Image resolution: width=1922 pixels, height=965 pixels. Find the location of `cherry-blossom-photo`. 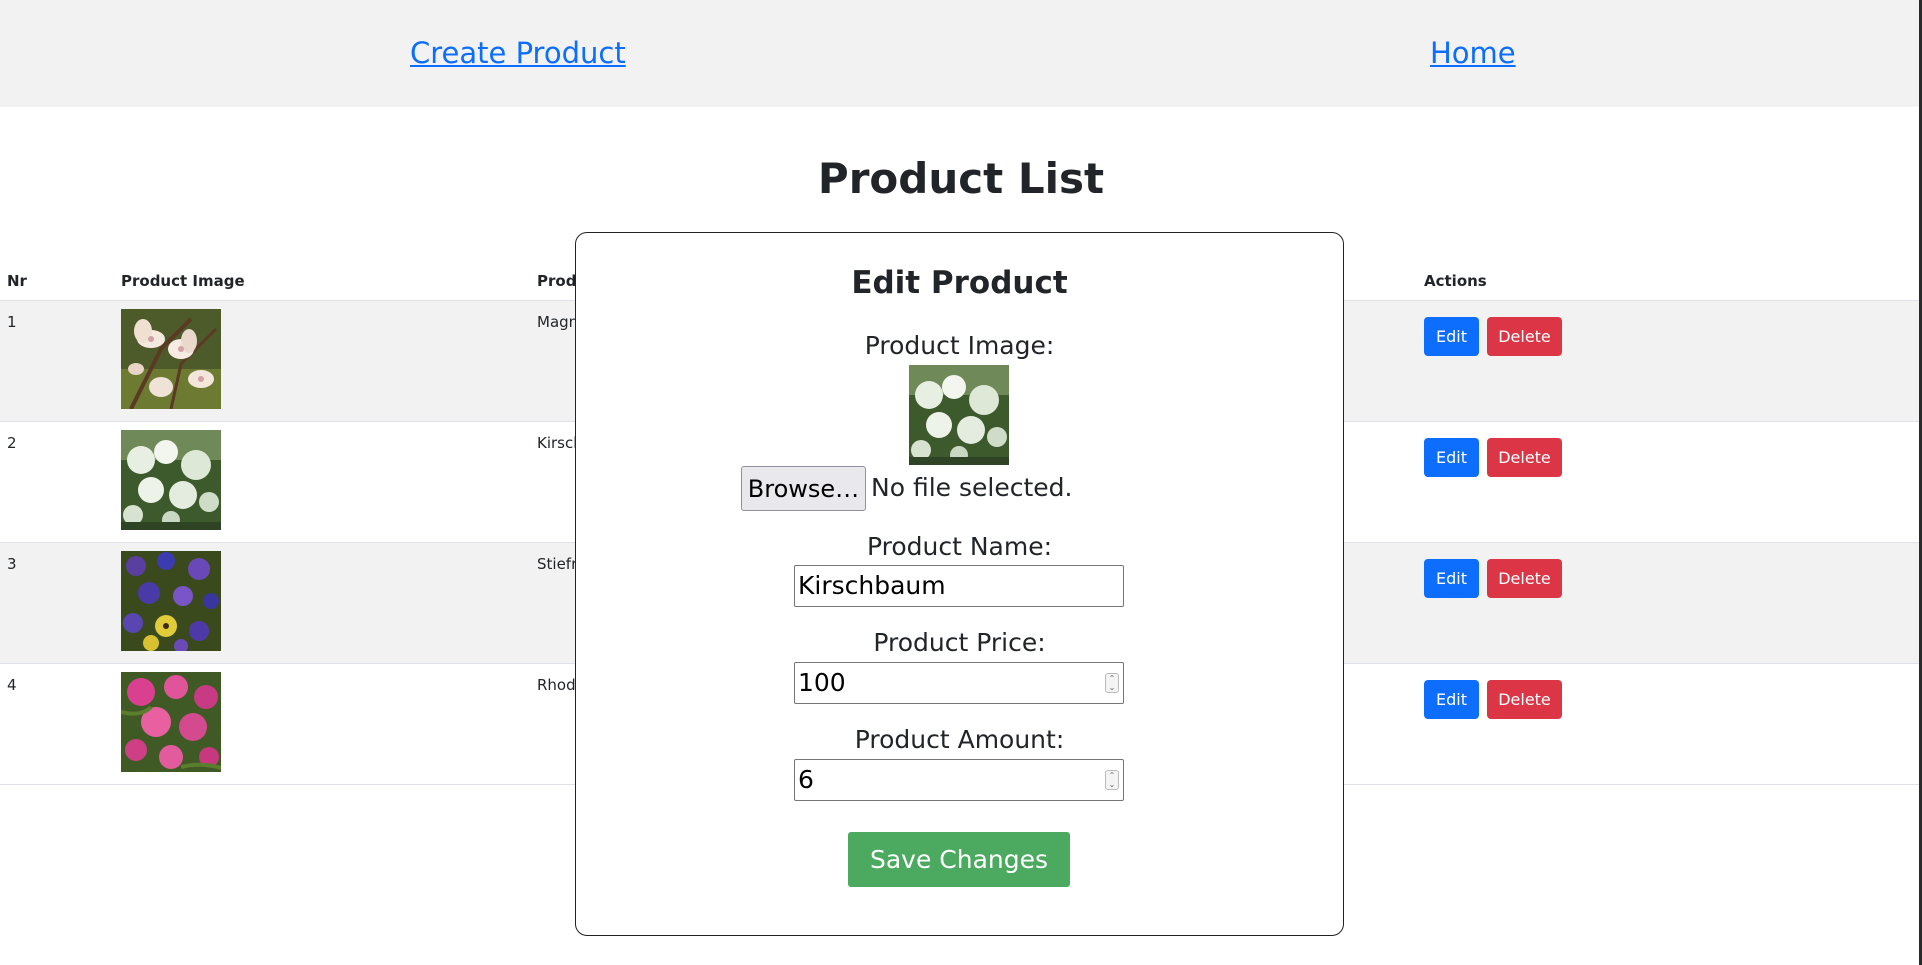

cherry-blossom-photo is located at coordinates (171, 480).